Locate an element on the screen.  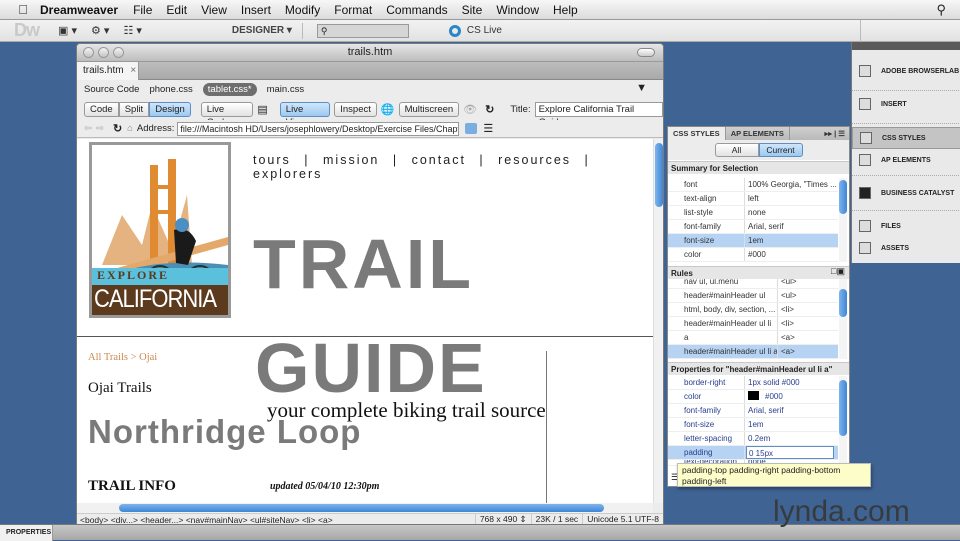
rule-row: header#mainHeader ul li <li> is located at coordinates (753, 324).